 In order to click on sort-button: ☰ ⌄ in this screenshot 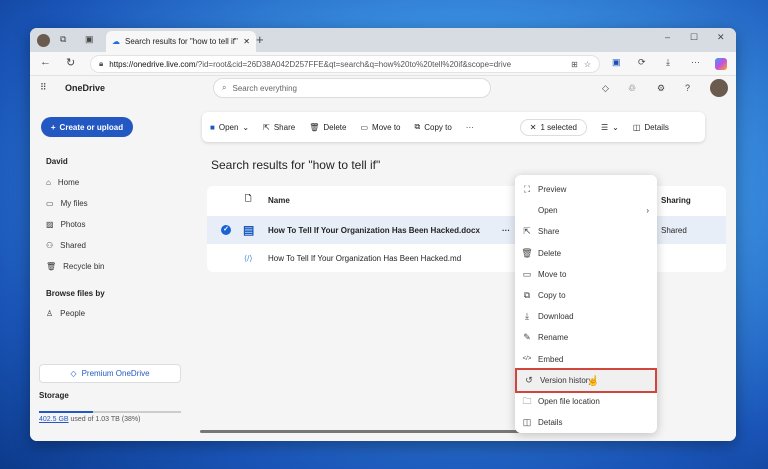, I will do `click(610, 127)`.